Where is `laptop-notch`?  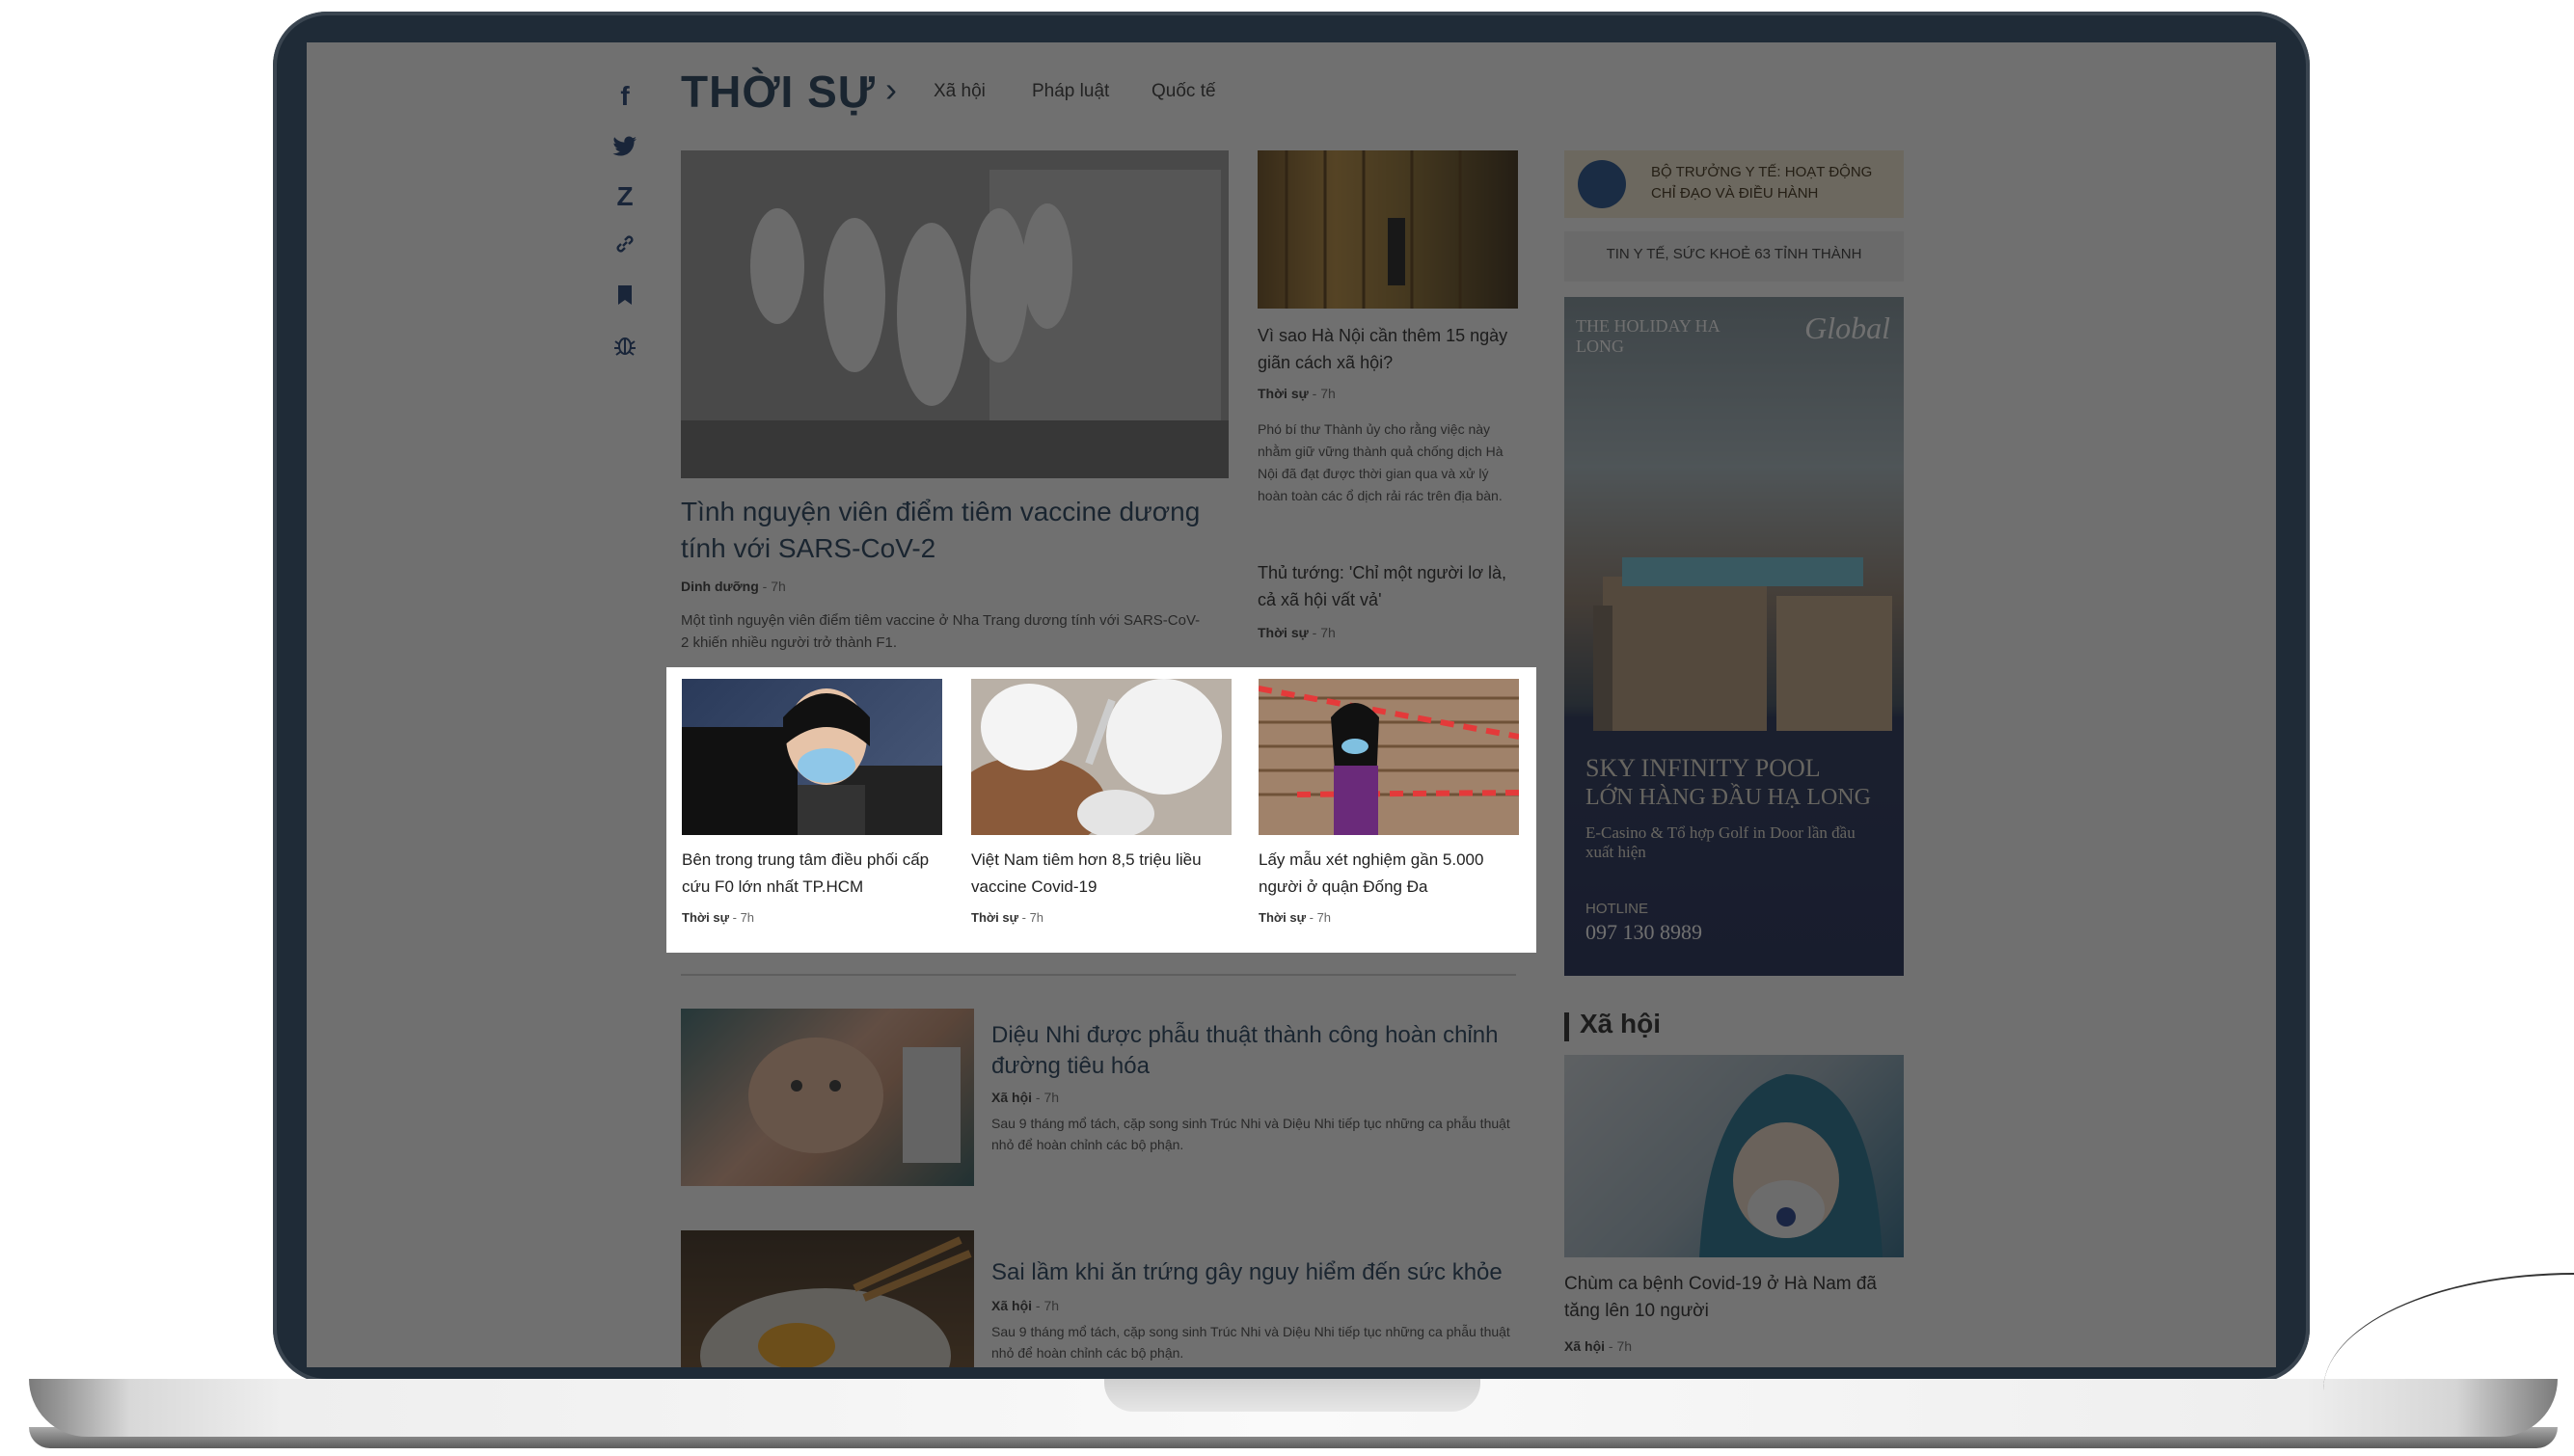
laptop-notch is located at coordinates (1292, 1395).